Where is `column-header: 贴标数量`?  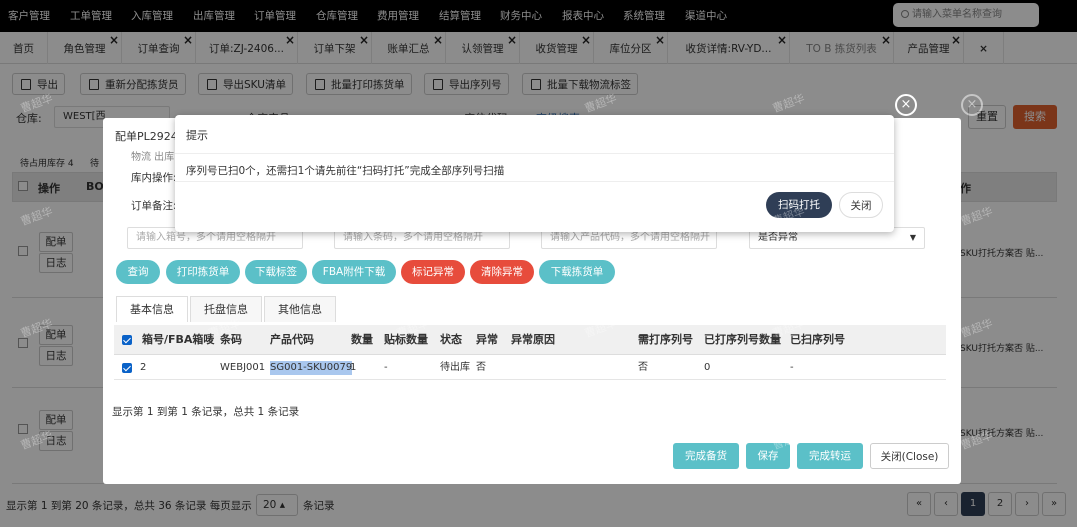
column-header: 贴标数量 is located at coordinates (406, 339).